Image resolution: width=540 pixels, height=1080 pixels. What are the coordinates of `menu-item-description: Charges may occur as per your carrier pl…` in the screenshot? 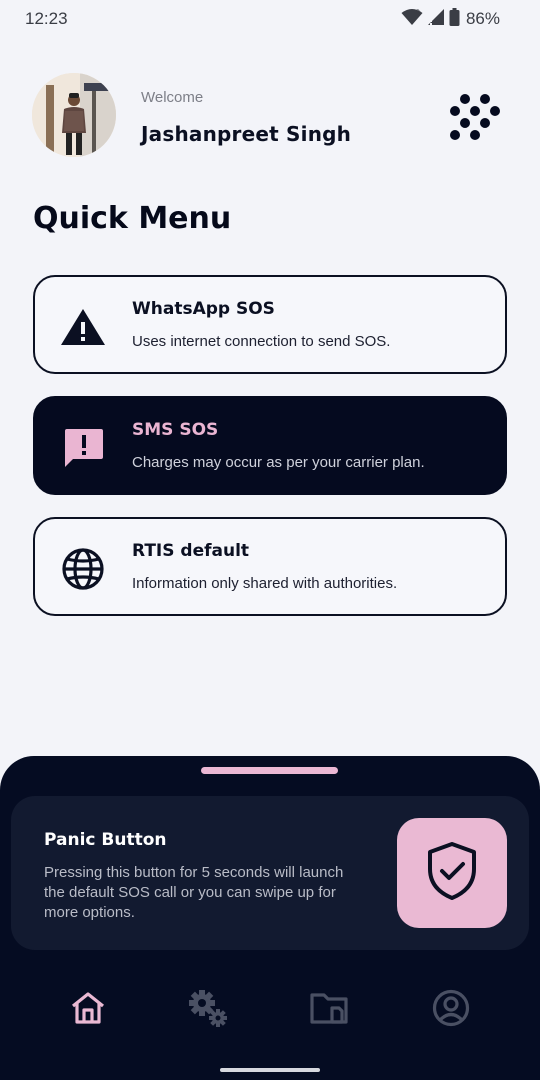 It's located at (278, 462).